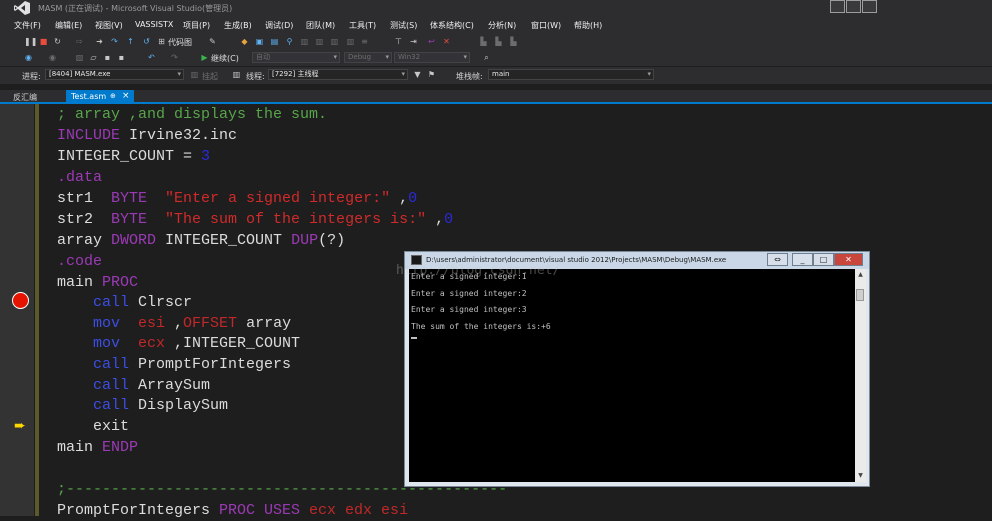 This screenshot has height=521, width=992. I want to click on menu-view: 视图(V), so click(109, 25).